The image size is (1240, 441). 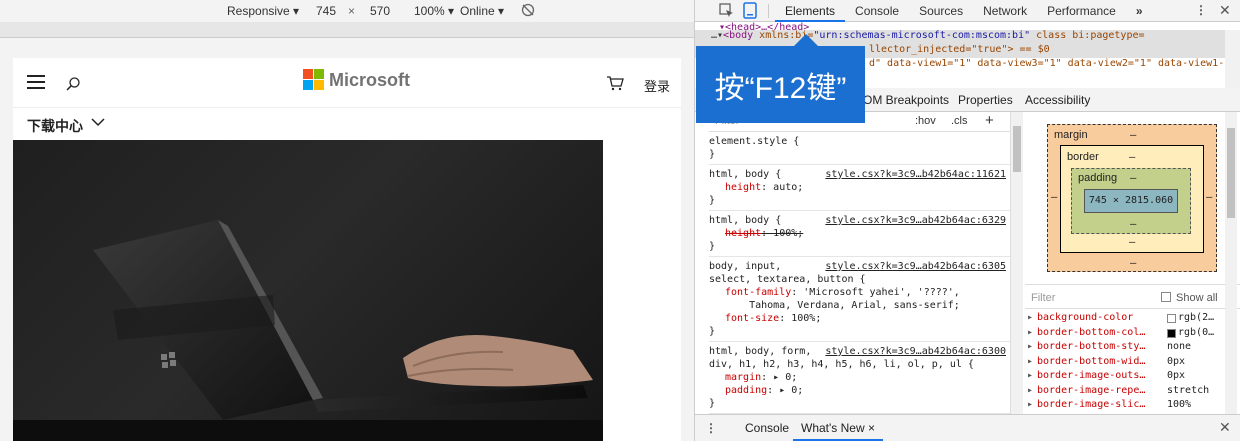 I want to click on tab-dom-breakpoints: OM Breakpoints, so click(x=906, y=100).